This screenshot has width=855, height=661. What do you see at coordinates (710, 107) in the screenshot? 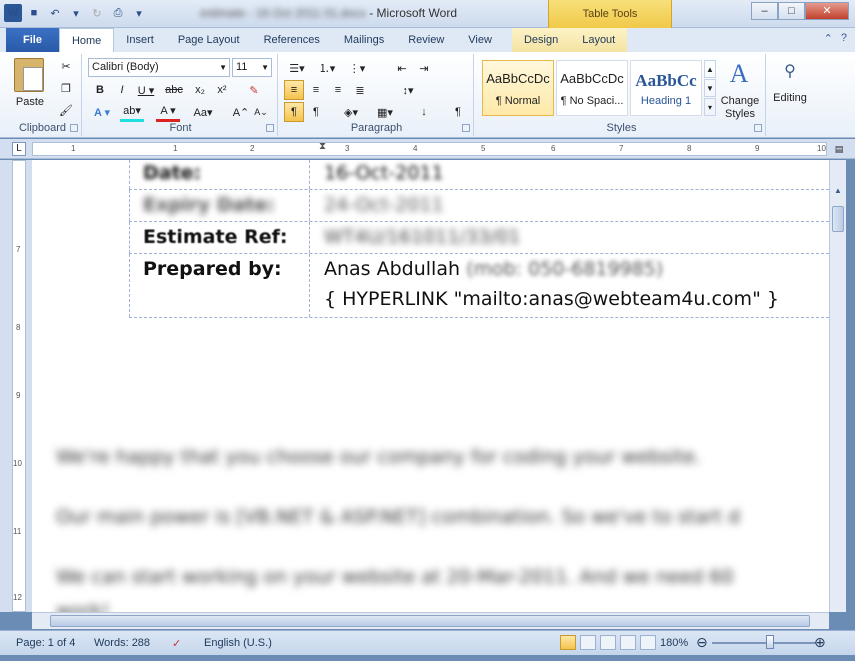
I see `styles-more-icon: ▾` at bounding box center [710, 107].